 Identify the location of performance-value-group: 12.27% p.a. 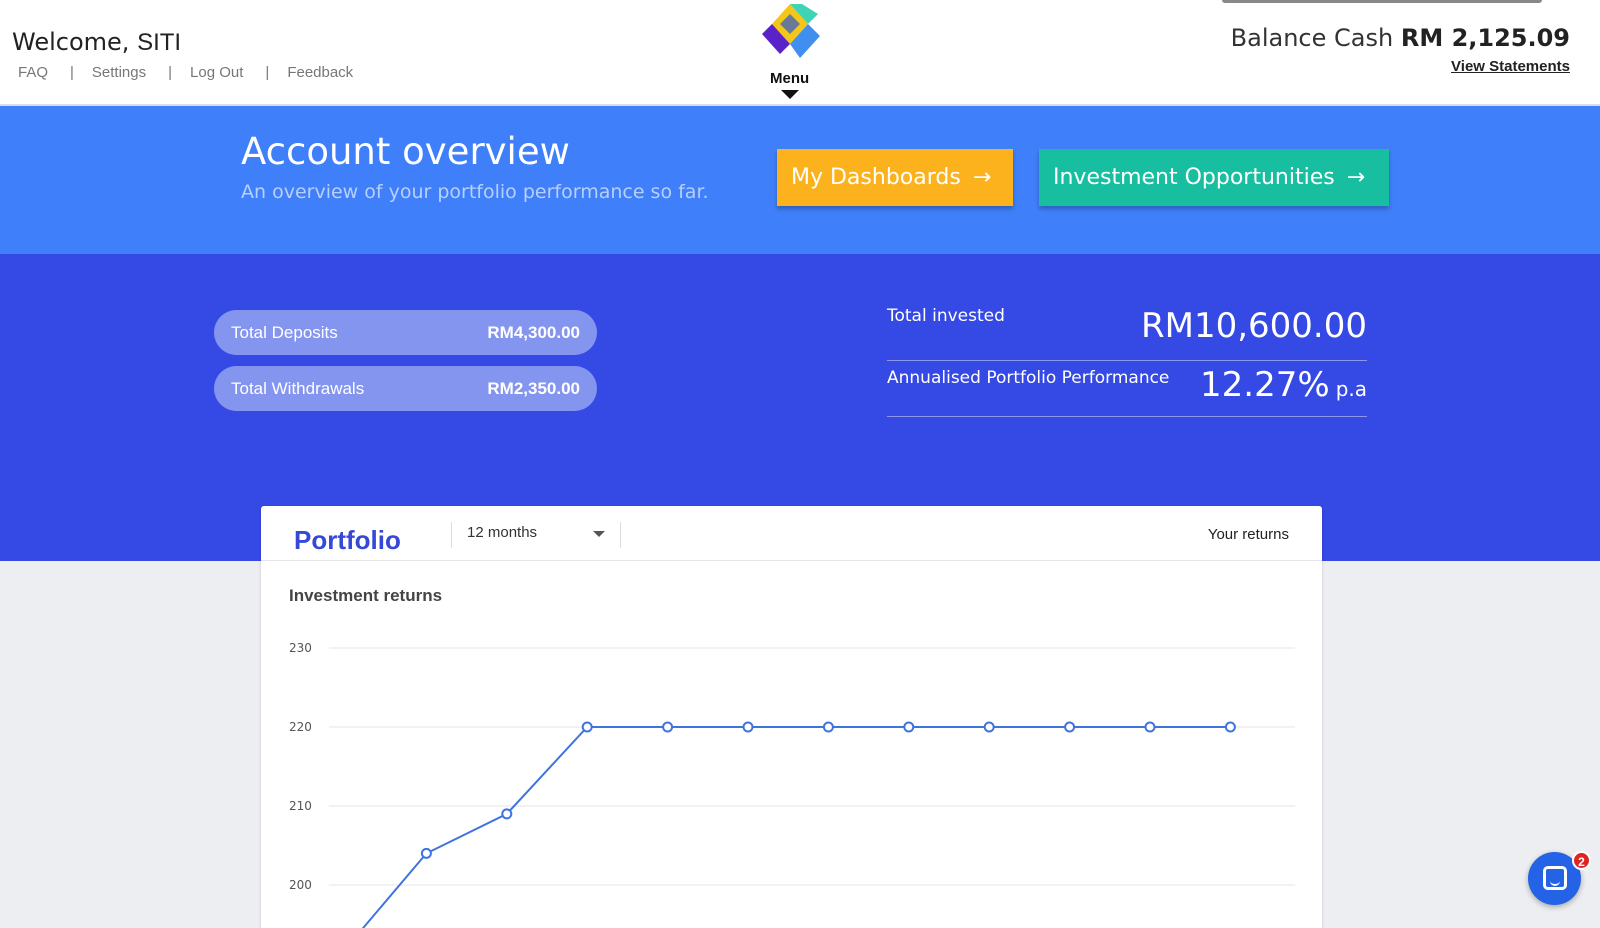
(1283, 385).